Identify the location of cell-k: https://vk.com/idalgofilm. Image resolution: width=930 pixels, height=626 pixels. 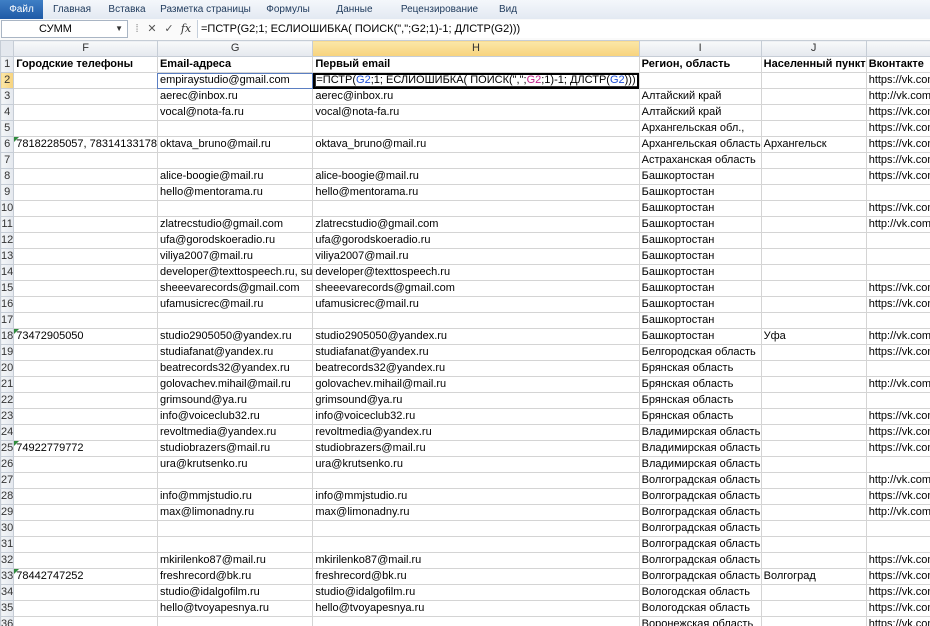
(897, 592).